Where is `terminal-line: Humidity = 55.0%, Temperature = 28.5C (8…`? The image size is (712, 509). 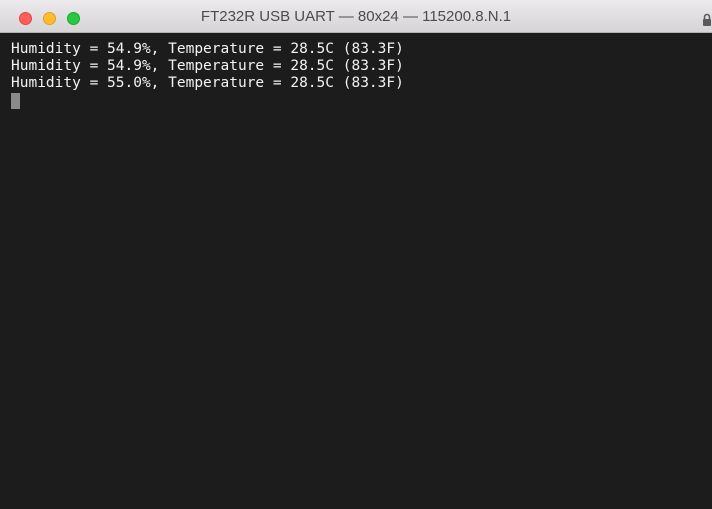
terminal-line: Humidity = 55.0%, Temperature = 28.5C (8… is located at coordinates (207, 83).